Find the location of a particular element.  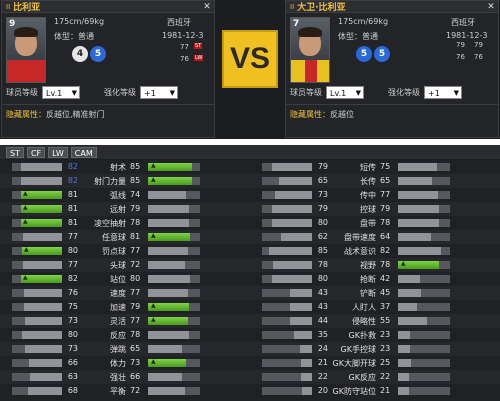

stat-row: 77 头球 72 is located at coordinates (125, 265).